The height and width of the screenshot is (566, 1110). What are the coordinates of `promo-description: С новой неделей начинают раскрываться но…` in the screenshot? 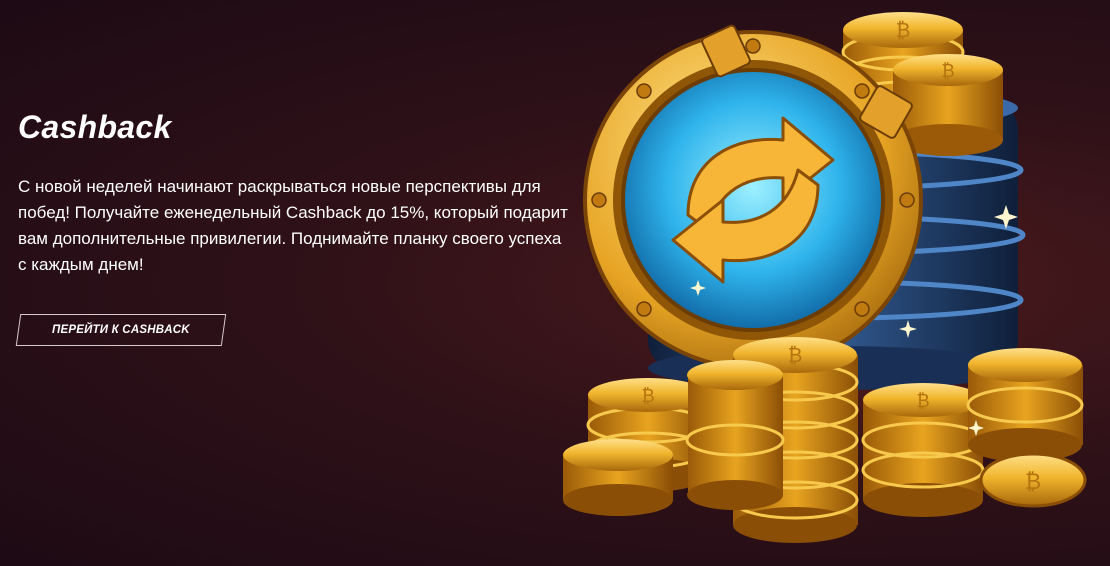 It's located at (293, 225).